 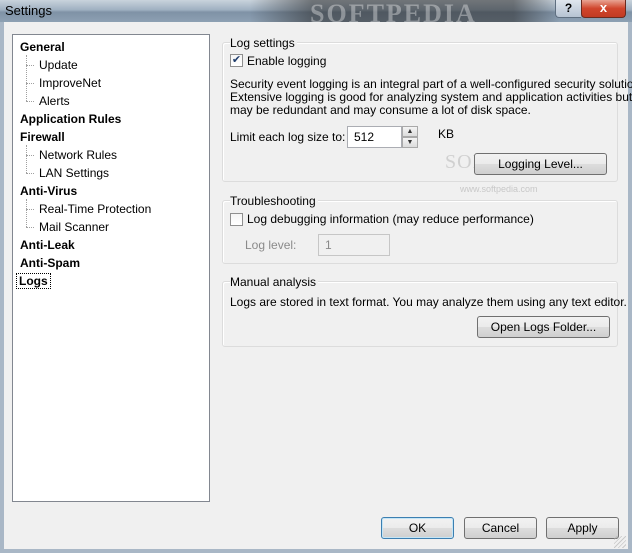 What do you see at coordinates (620, 542) in the screenshot?
I see `resize-grip-icon` at bounding box center [620, 542].